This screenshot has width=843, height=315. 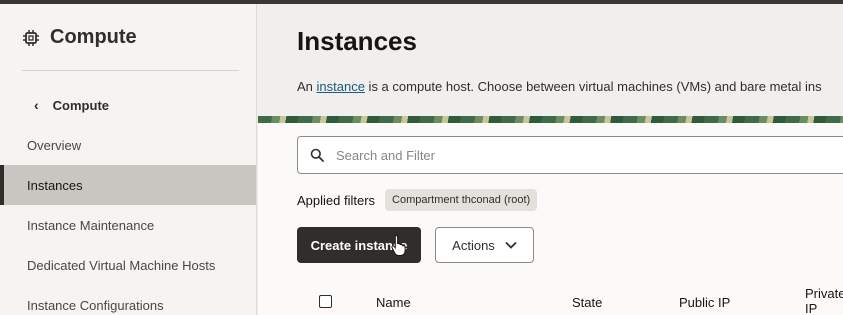 What do you see at coordinates (357, 41) in the screenshot?
I see `page-title: Instances` at bounding box center [357, 41].